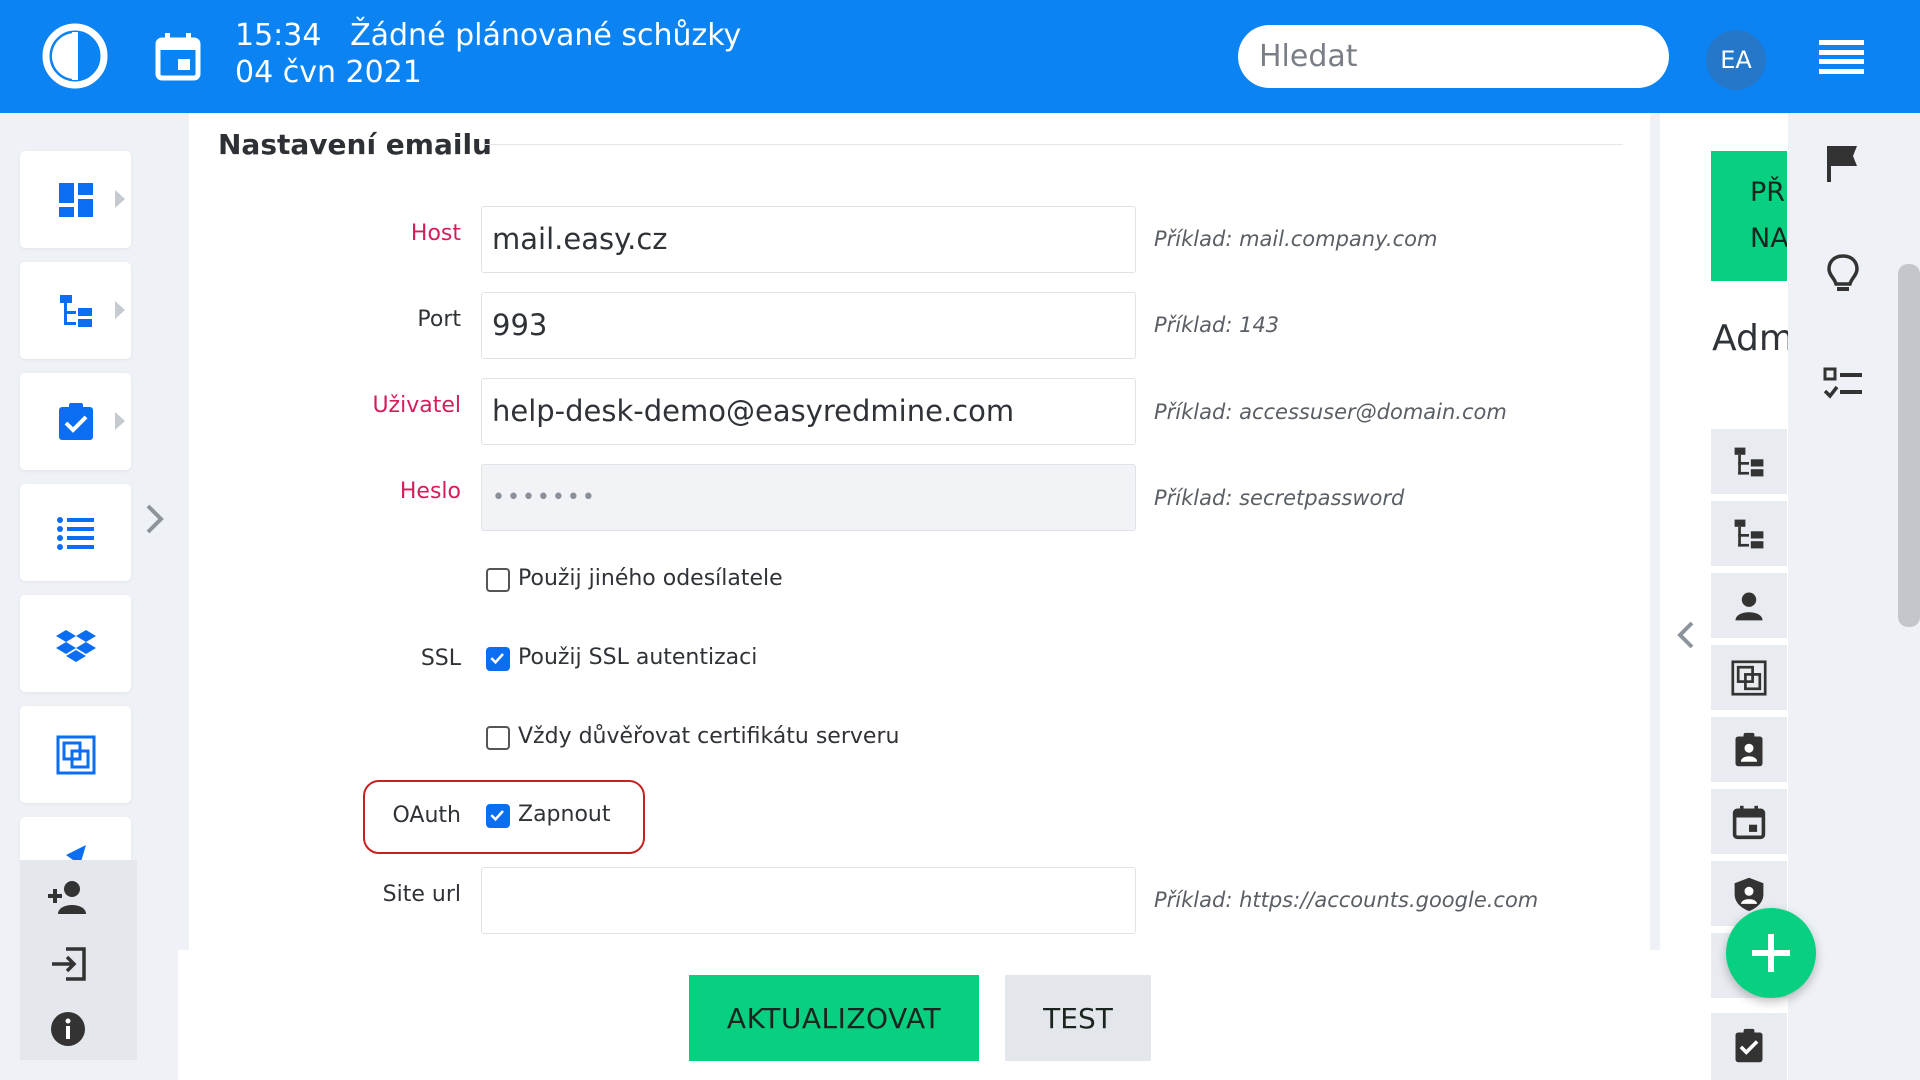 This screenshot has height=1080, width=1920. I want to click on collapse-panel-chevron-icon, so click(1686, 635).